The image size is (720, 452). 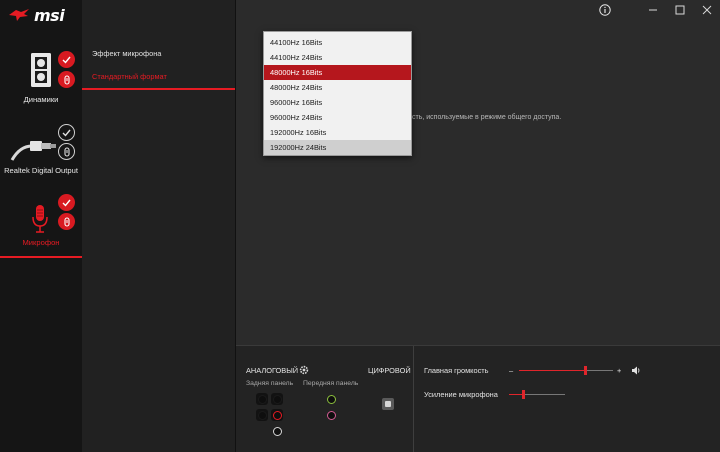 I want to click on digital-cable-icon, so click(x=33, y=151).